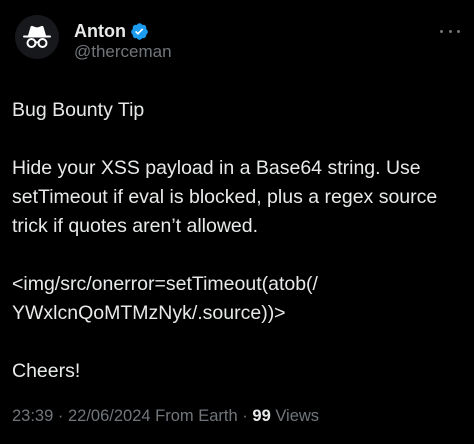 This screenshot has width=474, height=444. Describe the element at coordinates (297, 416) in the screenshot. I see `views-label: Views` at that location.